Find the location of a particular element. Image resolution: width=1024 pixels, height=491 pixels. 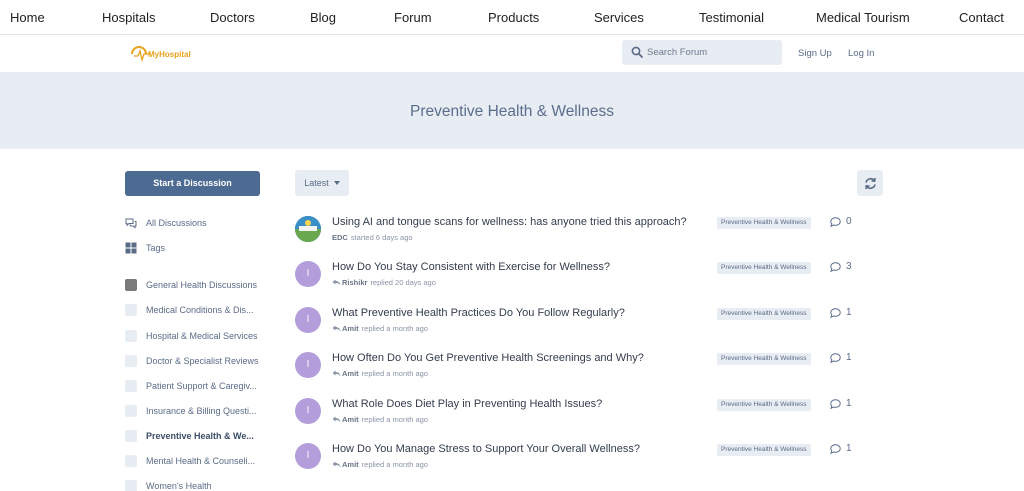

nav-medical-tourism: Medical Tourism is located at coordinates (863, 17).